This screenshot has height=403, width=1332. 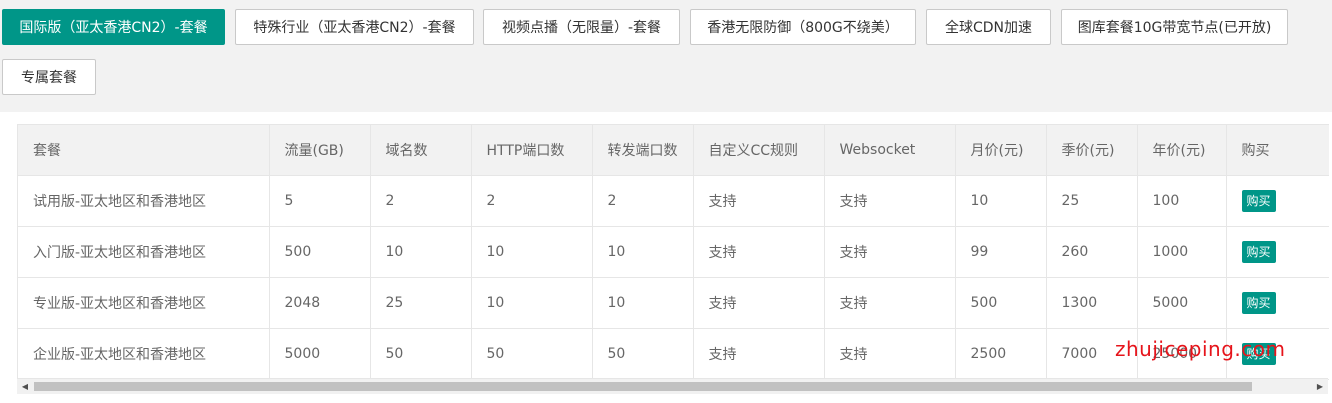 I want to click on cell-forward-ports: 2, so click(x=643, y=201).